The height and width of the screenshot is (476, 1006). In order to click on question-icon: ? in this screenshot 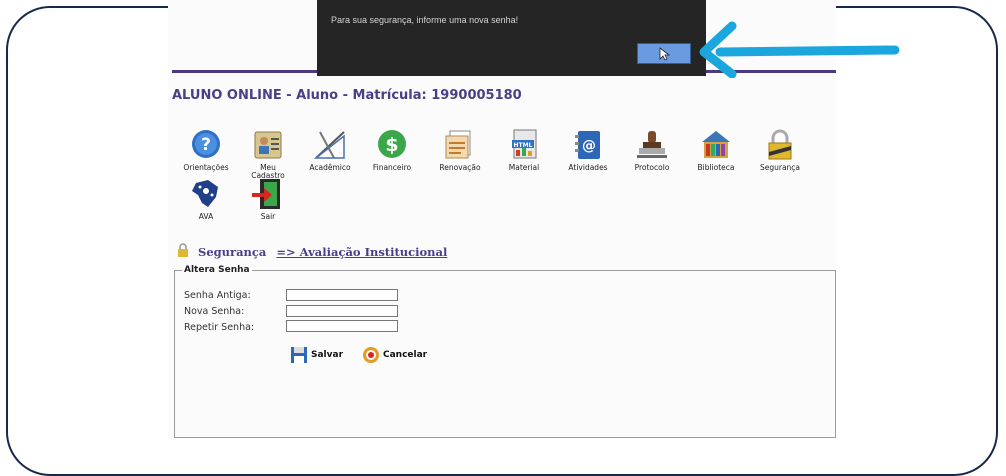, I will do `click(206, 145)`.